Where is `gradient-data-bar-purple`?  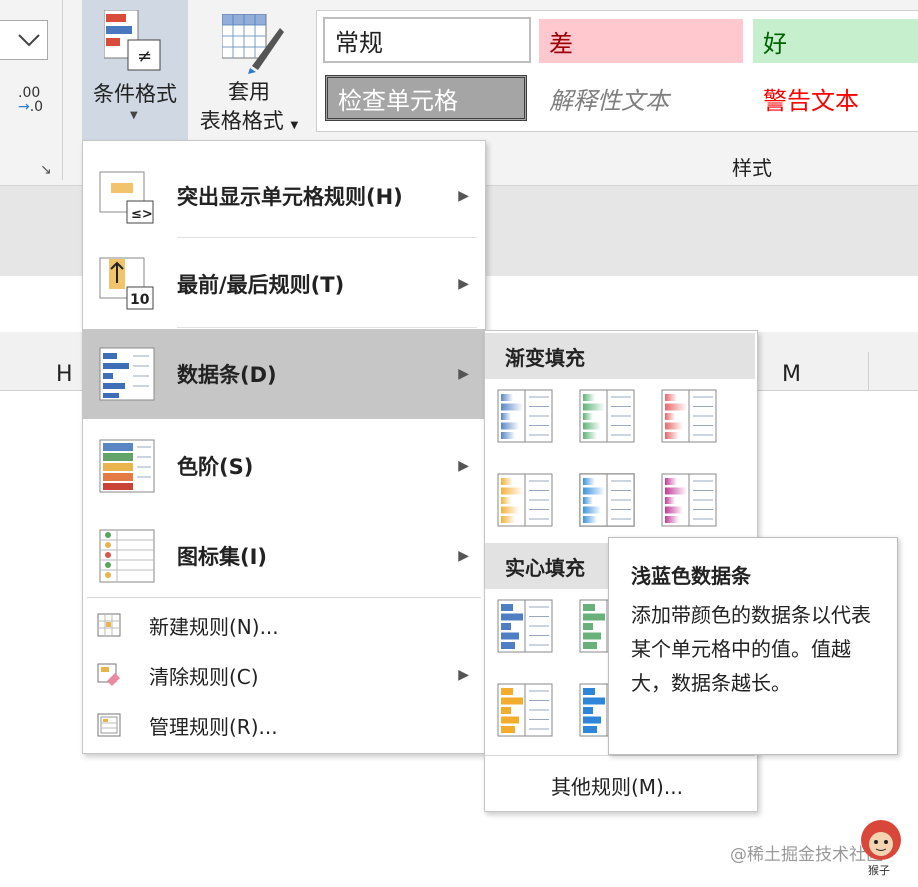
gradient-data-bar-purple is located at coordinates (689, 500).